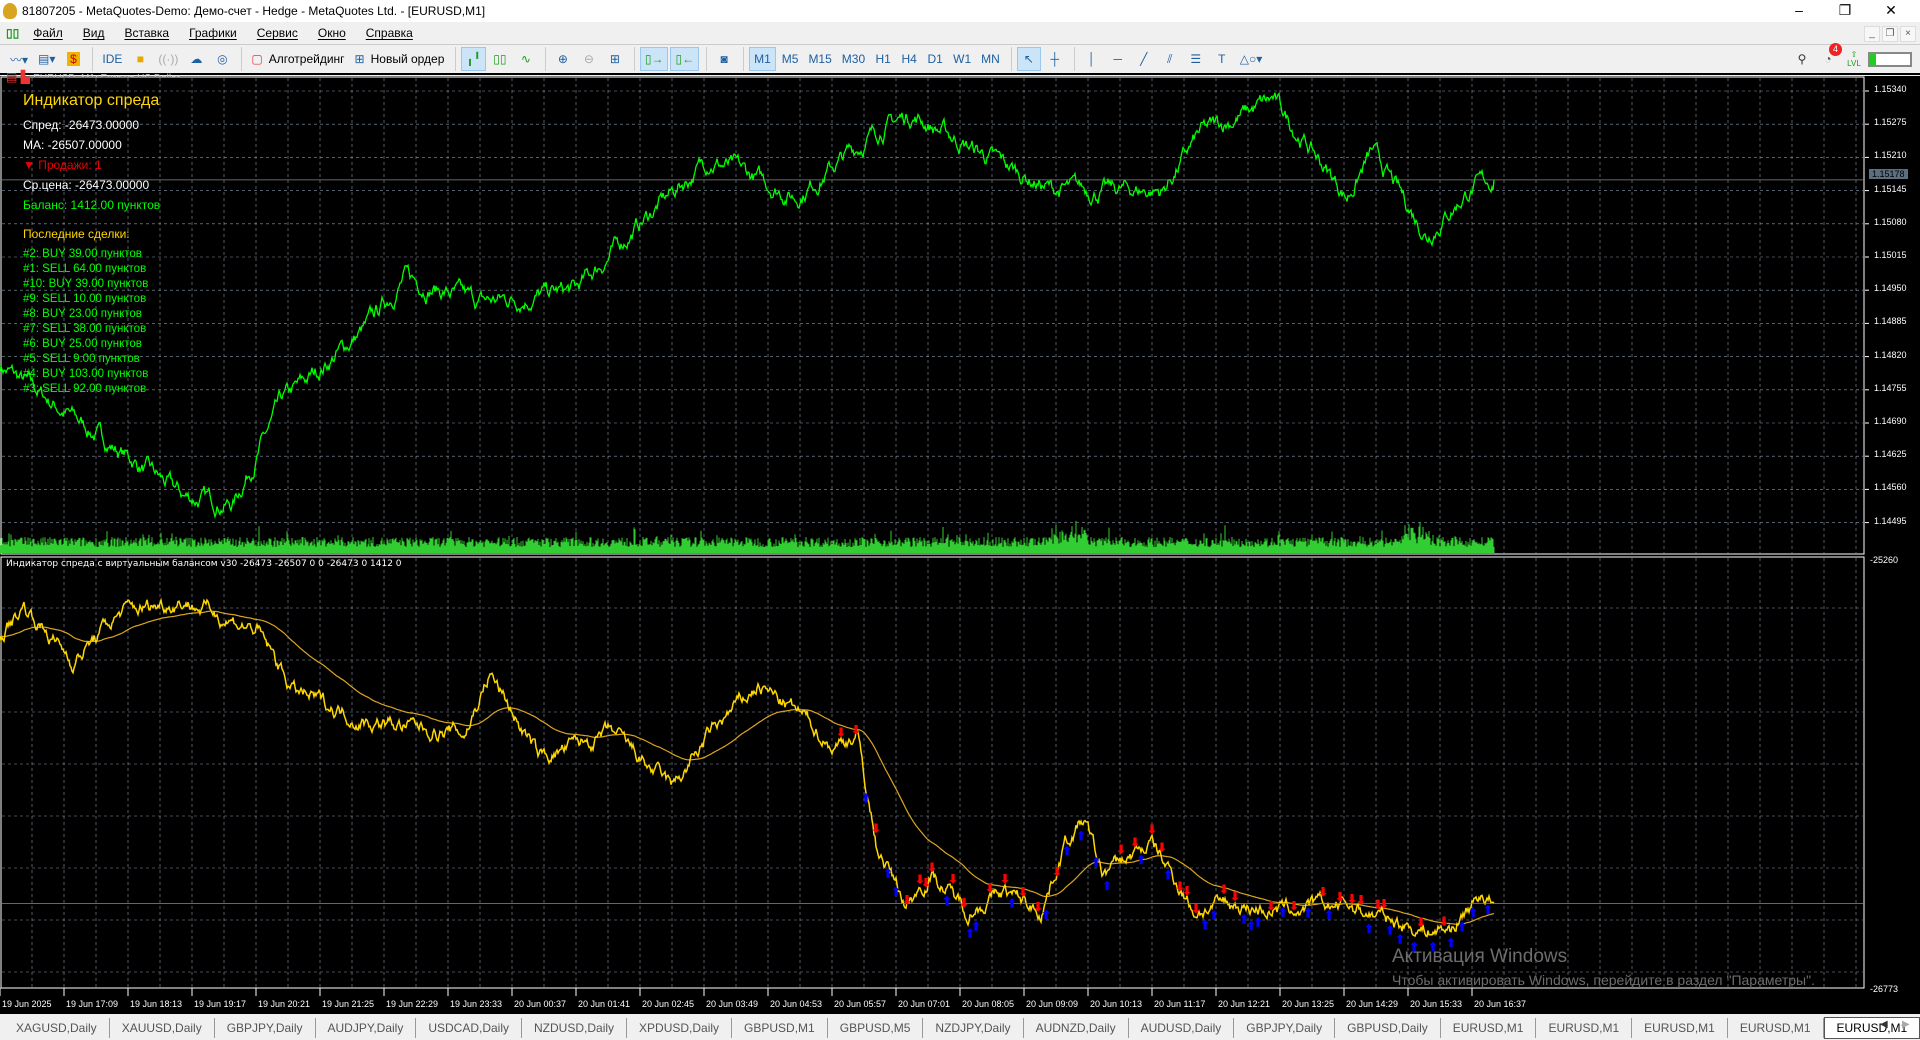 The image size is (1920, 1040). I want to click on price-tick: 1.14820, so click(1890, 354).